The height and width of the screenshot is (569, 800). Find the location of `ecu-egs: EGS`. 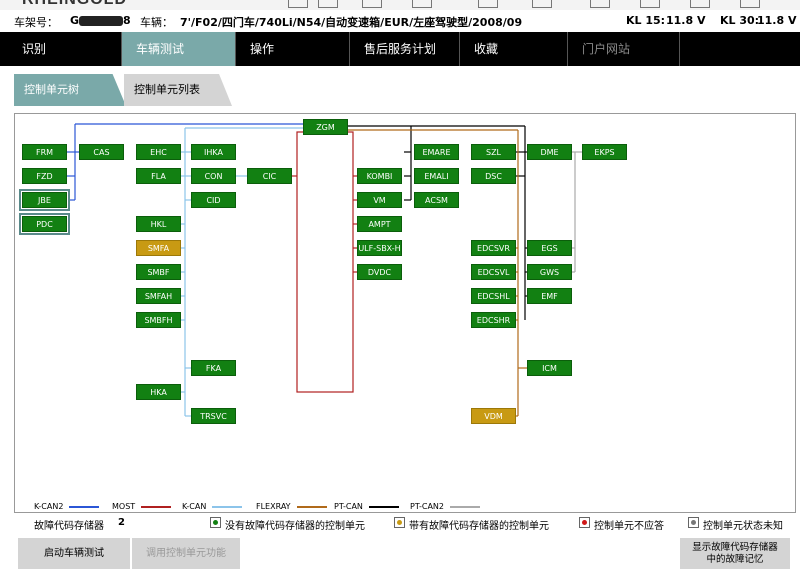

ecu-egs: EGS is located at coordinates (549, 248).